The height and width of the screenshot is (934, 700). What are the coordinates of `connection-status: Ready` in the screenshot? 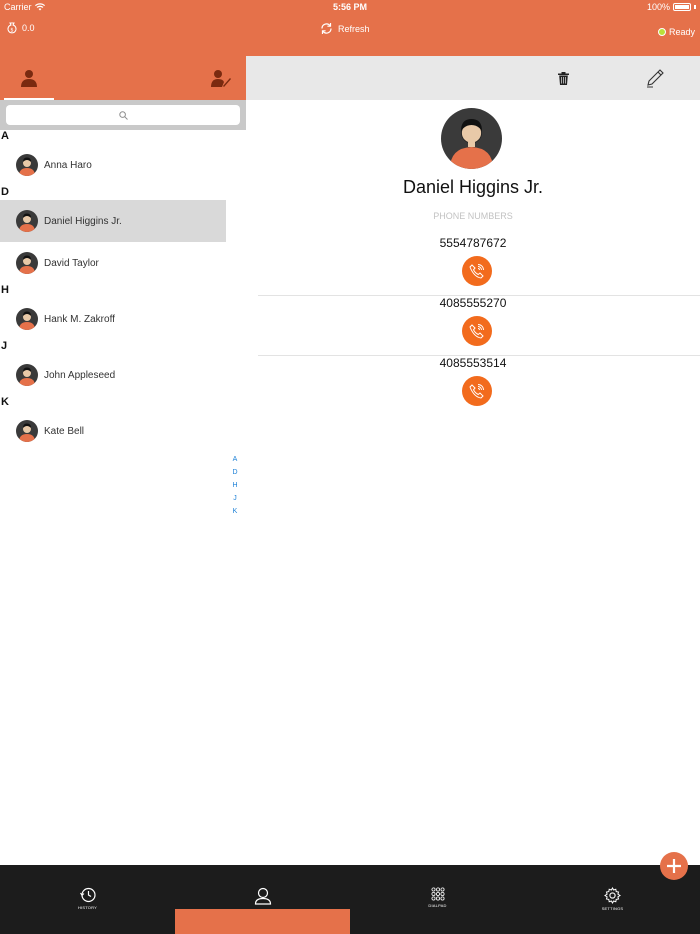 It's located at (676, 32).